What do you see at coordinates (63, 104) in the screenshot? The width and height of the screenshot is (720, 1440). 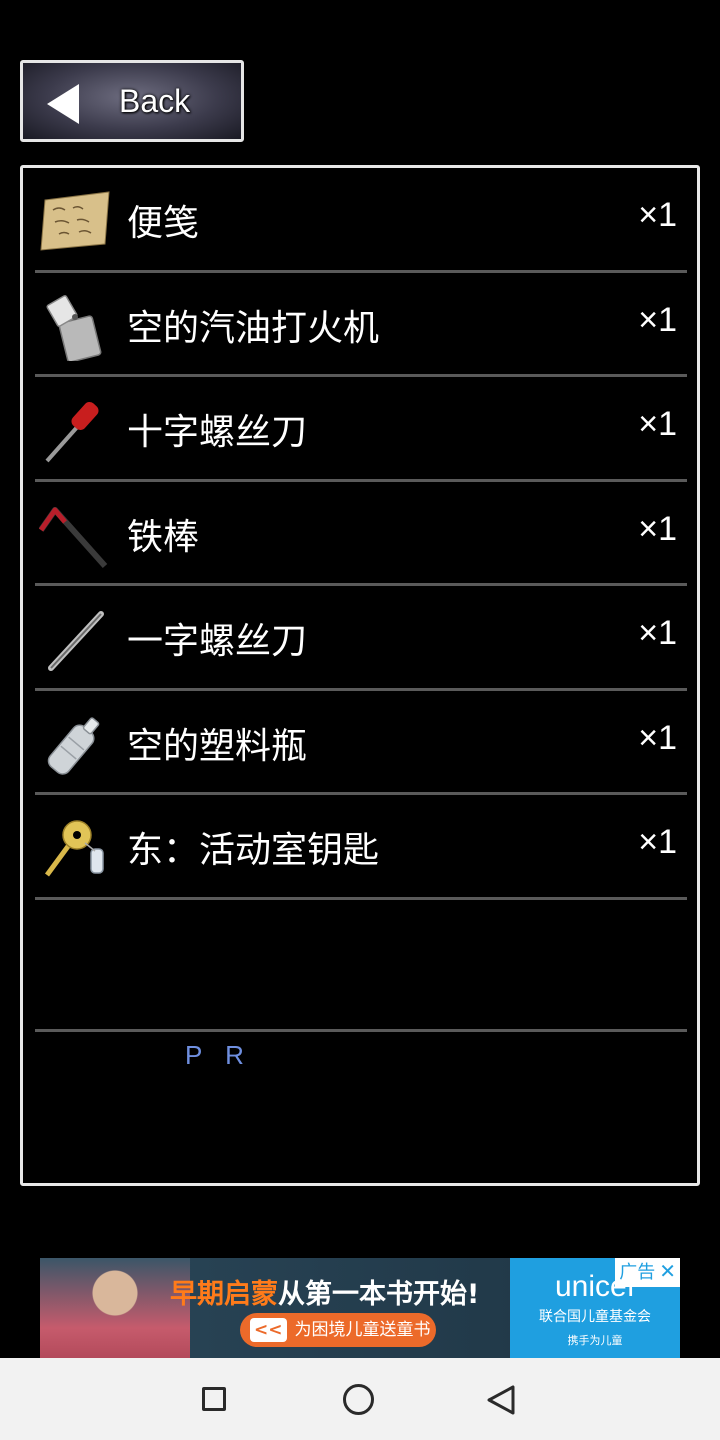 I see `back-arrow-icon` at bounding box center [63, 104].